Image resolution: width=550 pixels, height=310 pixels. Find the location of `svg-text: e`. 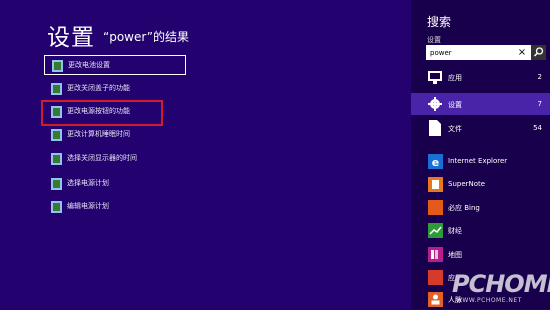

svg-text: e is located at coordinates (435, 162).